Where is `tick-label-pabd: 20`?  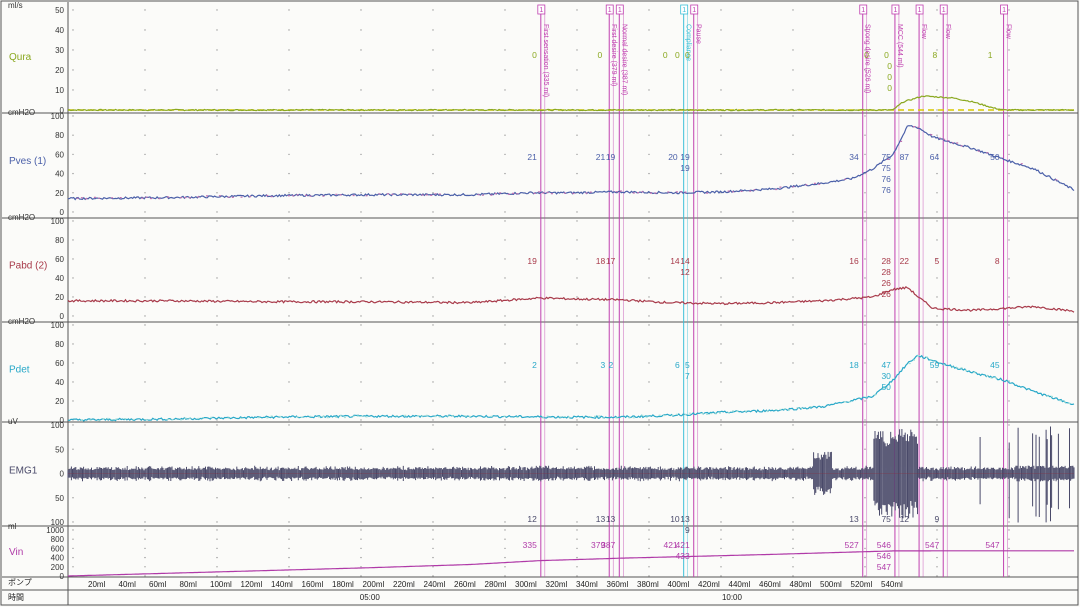
tick-label-pabd: 20 is located at coordinates (59, 297).